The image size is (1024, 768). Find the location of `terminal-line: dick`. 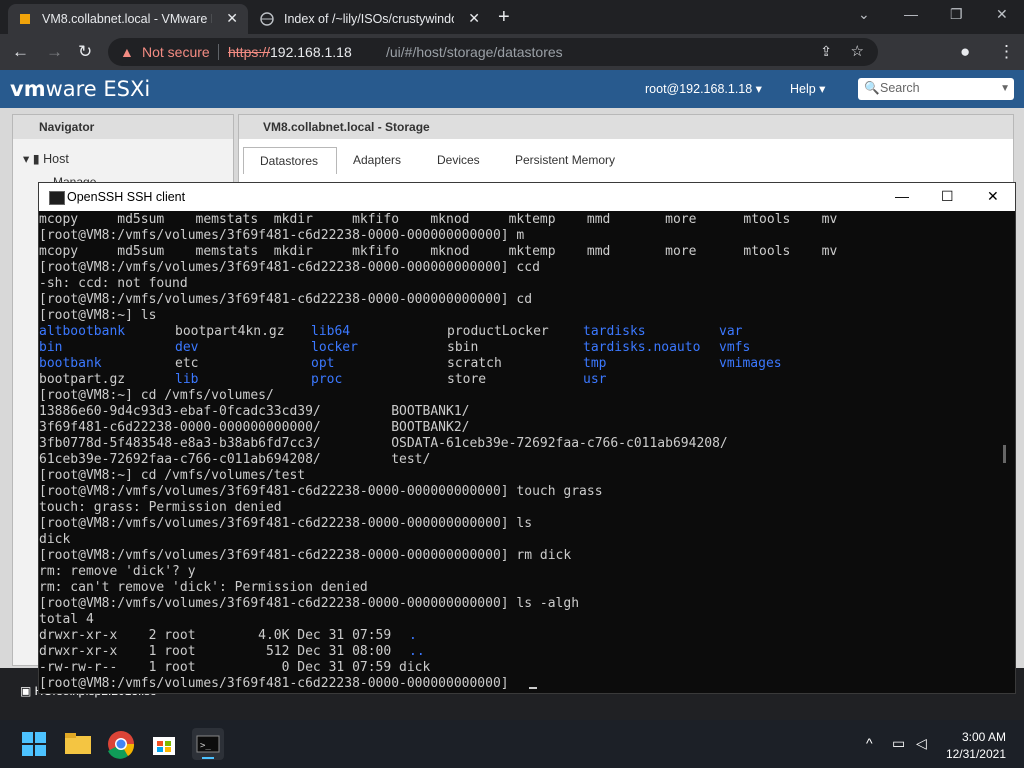

terminal-line: dick is located at coordinates (55, 539).